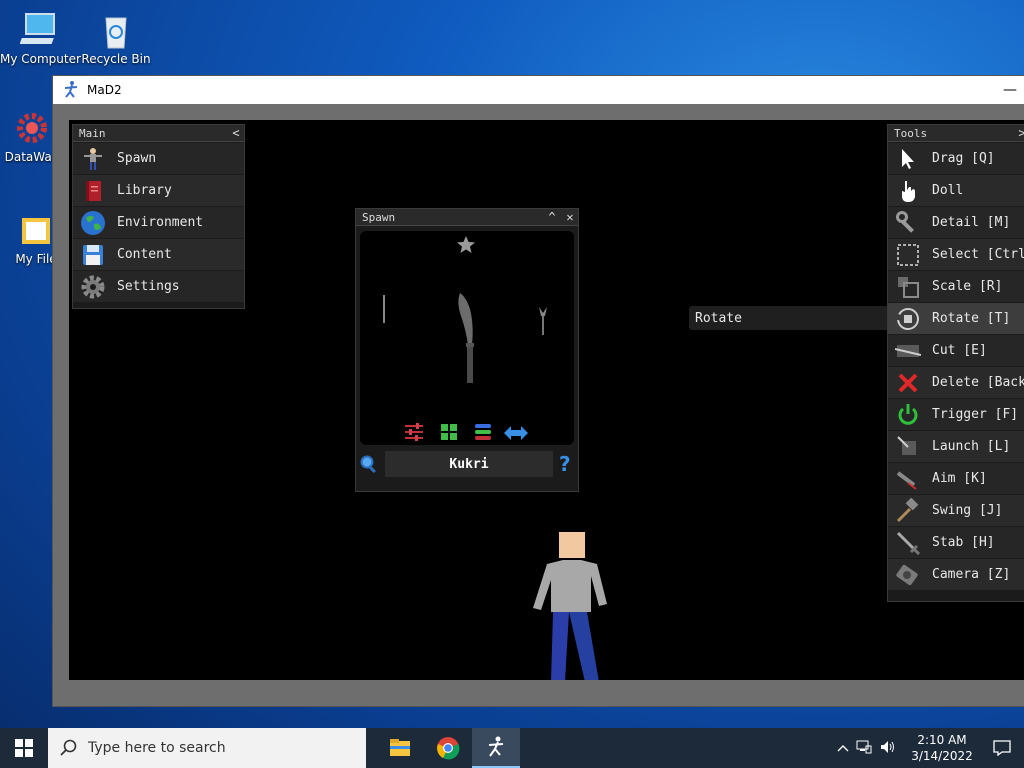  What do you see at coordinates (956, 133) in the screenshot?
I see `tools-panel-header: Tools >` at bounding box center [956, 133].